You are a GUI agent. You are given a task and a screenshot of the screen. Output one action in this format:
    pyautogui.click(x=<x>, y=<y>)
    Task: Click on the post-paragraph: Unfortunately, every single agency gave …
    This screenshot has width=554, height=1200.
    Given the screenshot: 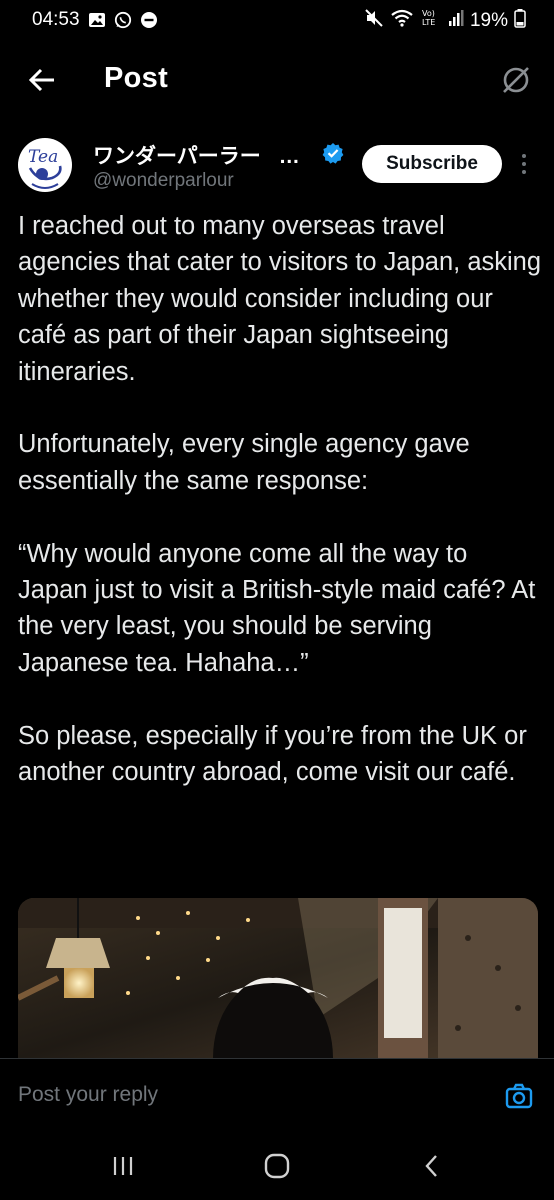 What is the action you would take?
    pyautogui.click(x=244, y=462)
    